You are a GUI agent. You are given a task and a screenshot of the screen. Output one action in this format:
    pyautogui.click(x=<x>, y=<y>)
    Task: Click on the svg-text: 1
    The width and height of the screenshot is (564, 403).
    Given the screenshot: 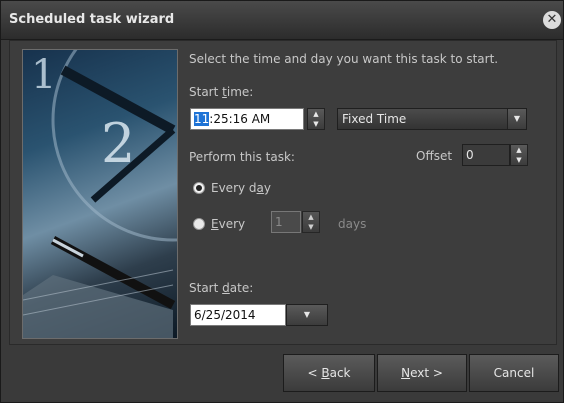 What is the action you would take?
    pyautogui.click(x=43, y=75)
    